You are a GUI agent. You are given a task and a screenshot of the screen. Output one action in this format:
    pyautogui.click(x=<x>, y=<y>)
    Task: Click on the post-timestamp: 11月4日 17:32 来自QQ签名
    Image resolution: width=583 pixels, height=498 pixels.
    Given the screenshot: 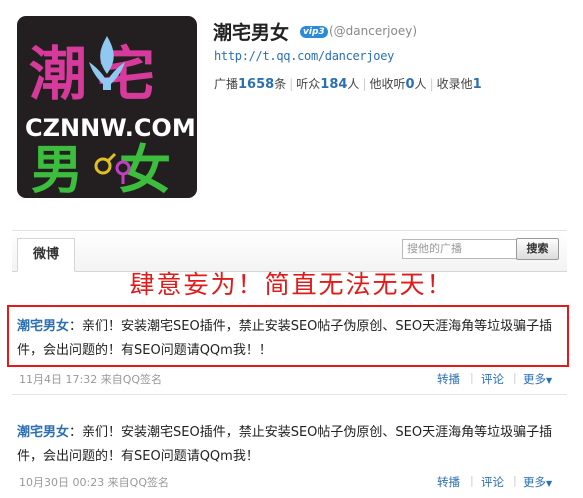 What is the action you would take?
    pyautogui.click(x=90, y=379)
    